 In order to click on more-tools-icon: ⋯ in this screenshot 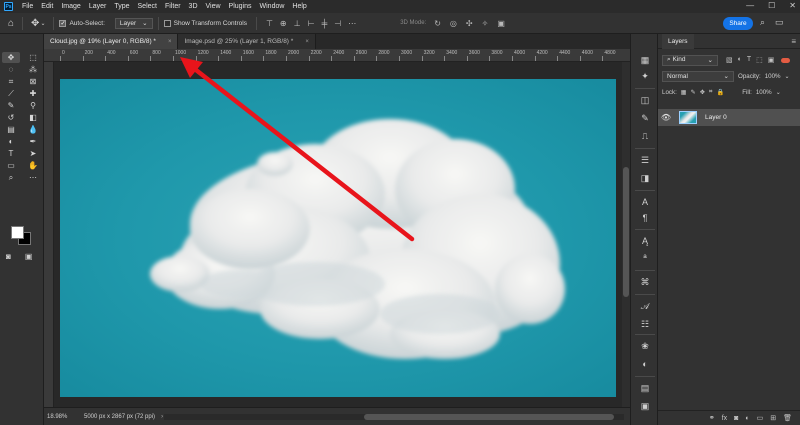, I will do `click(33, 177)`.